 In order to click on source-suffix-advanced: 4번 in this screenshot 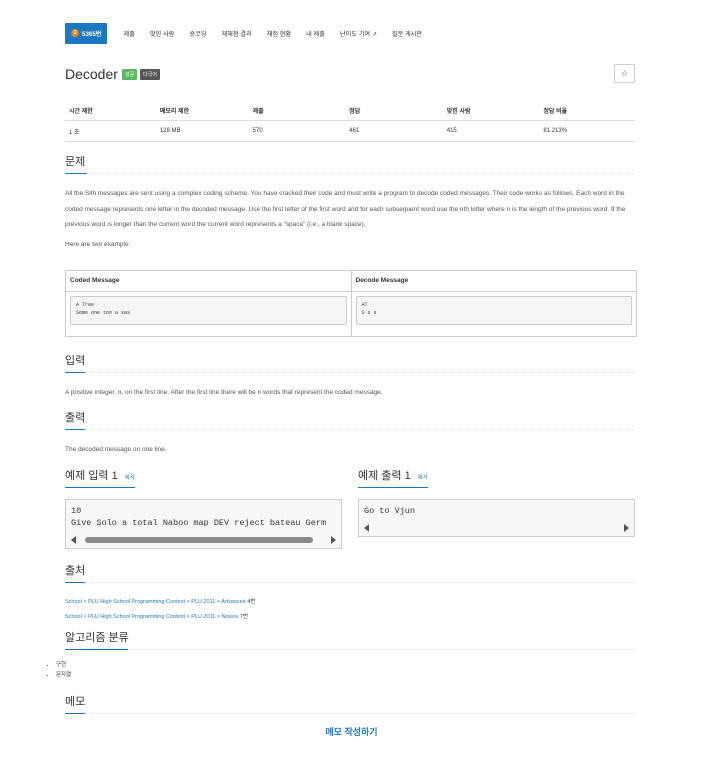, I will do `click(250, 602)`.